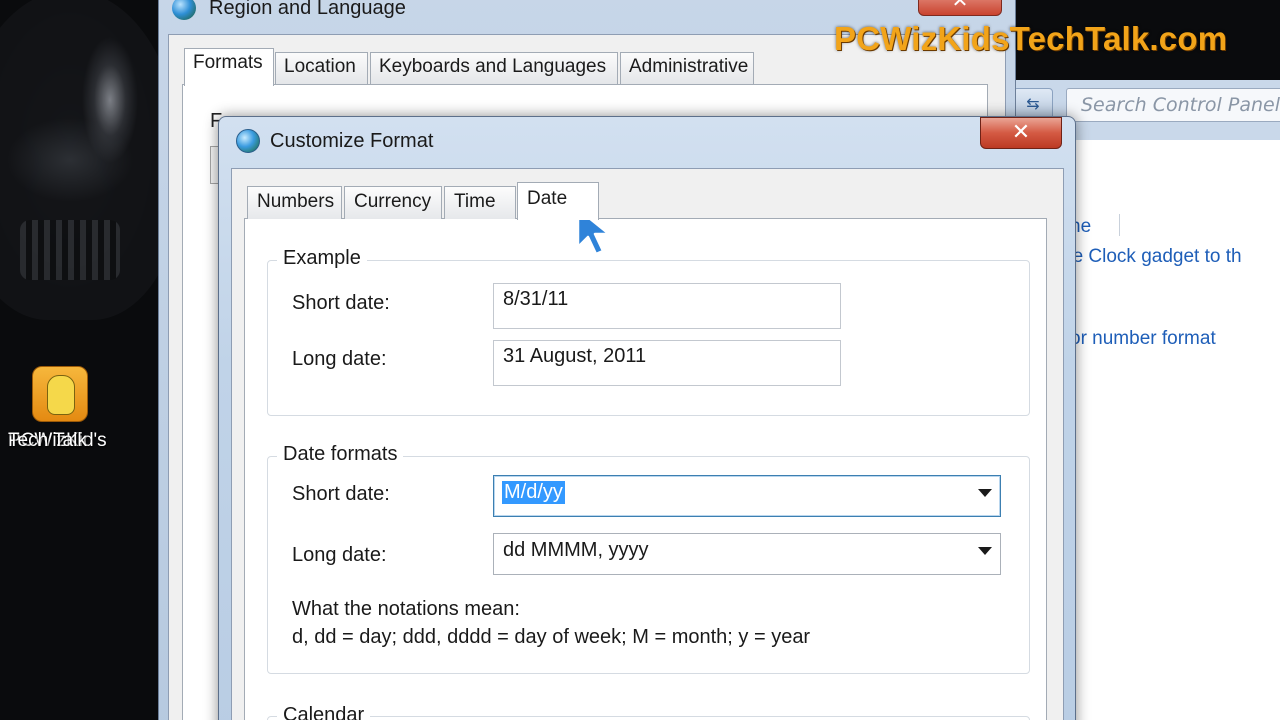 This screenshot has width=1280, height=720. I want to click on example-long-date-label: Long date:, so click(339, 359).